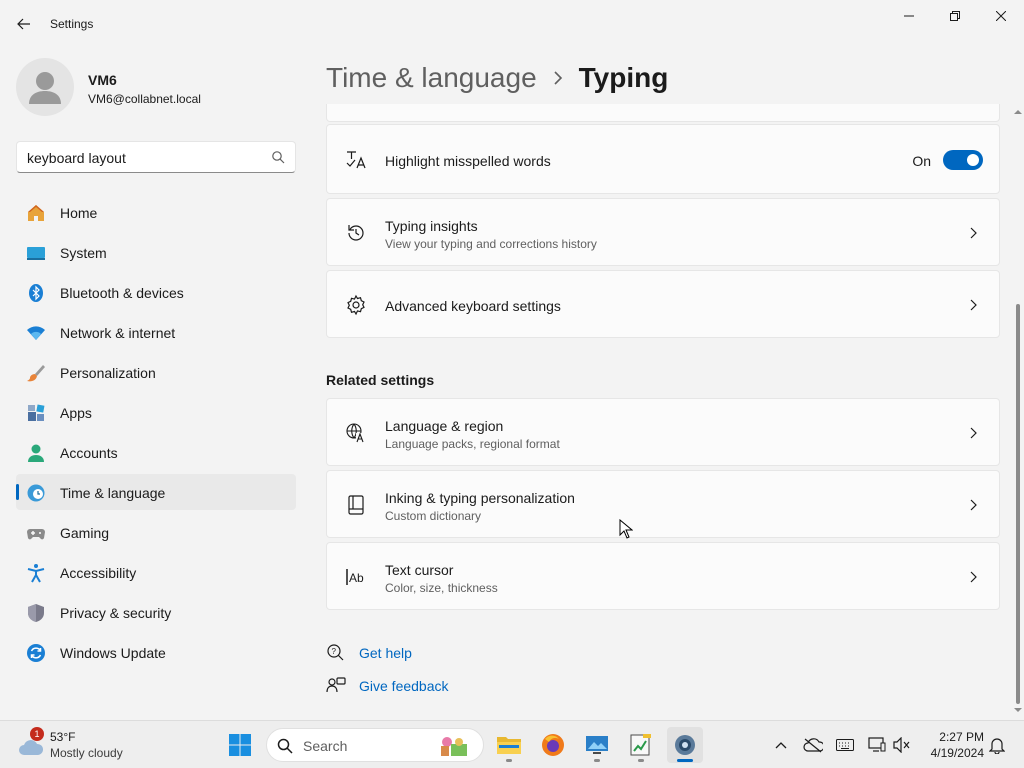 The image size is (1024, 768). What do you see at coordinates (336, 686) in the screenshot?
I see `feedback-icon` at bounding box center [336, 686].